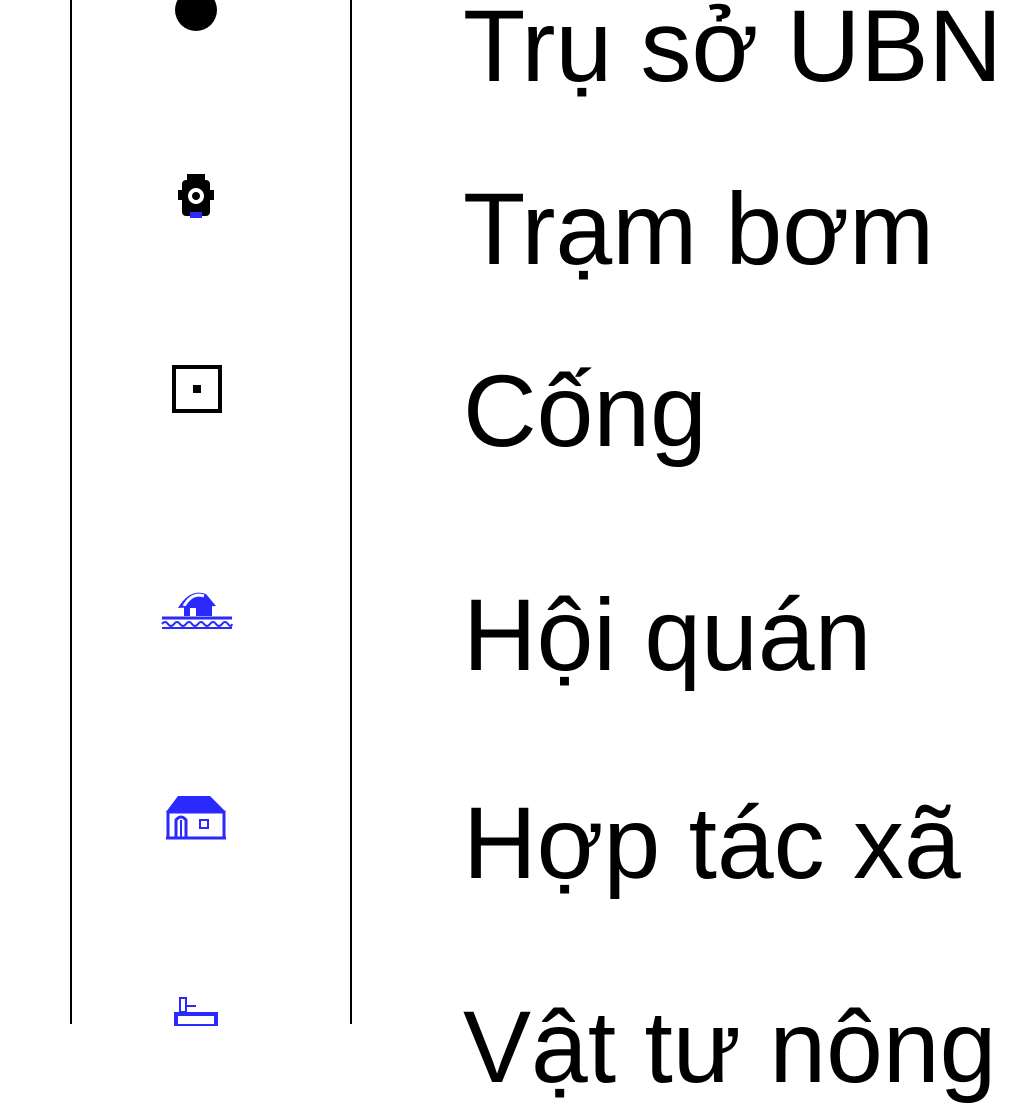 Image resolution: width=1024 pixels, height=1104 pixels. What do you see at coordinates (733, 51) in the screenshot?
I see `legend-label: Trụ sở UBN` at bounding box center [733, 51].